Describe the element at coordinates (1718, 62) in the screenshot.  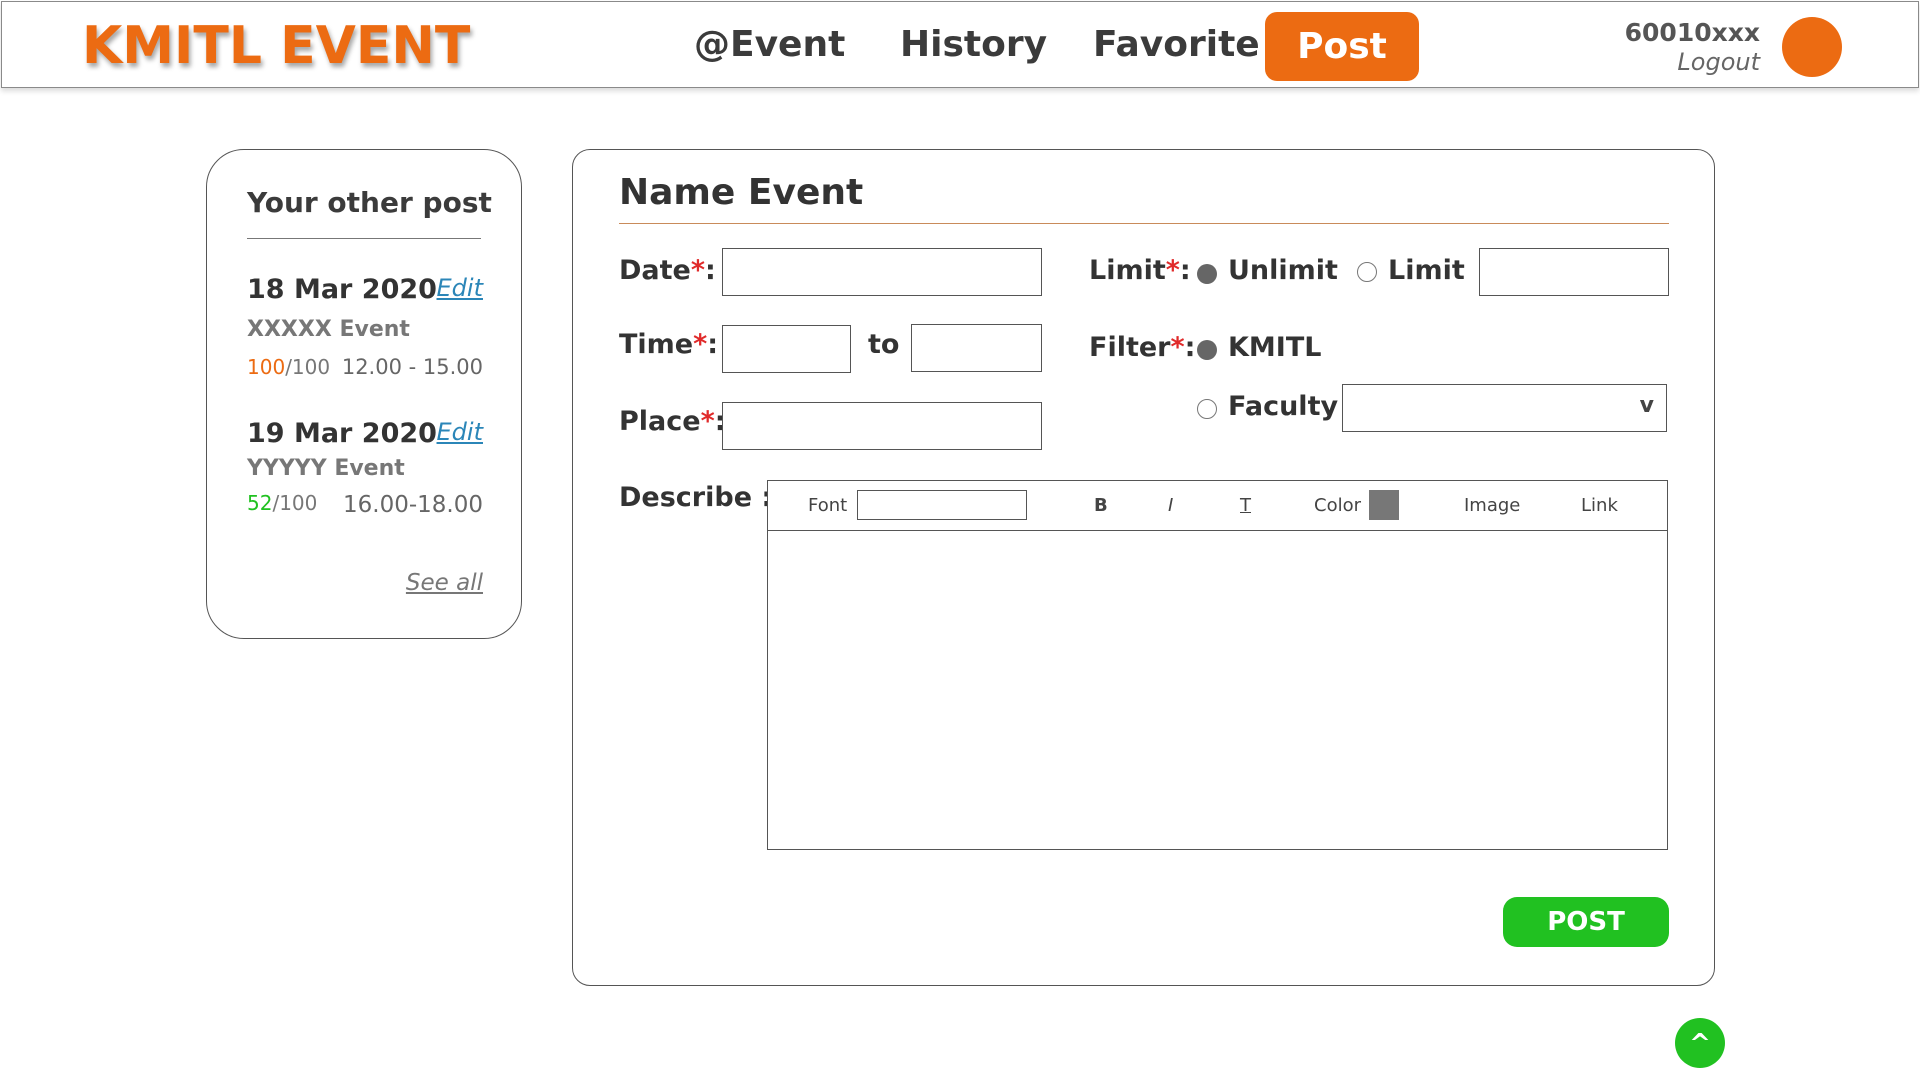
I see `logout-link: Logout` at that location.